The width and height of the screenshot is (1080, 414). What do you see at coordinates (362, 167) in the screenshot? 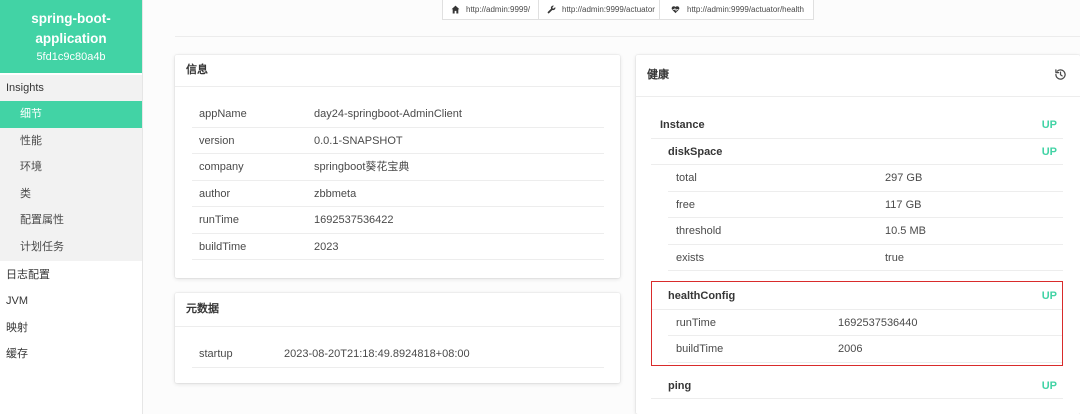
I see `info-value: springboot葵花宝典` at bounding box center [362, 167].